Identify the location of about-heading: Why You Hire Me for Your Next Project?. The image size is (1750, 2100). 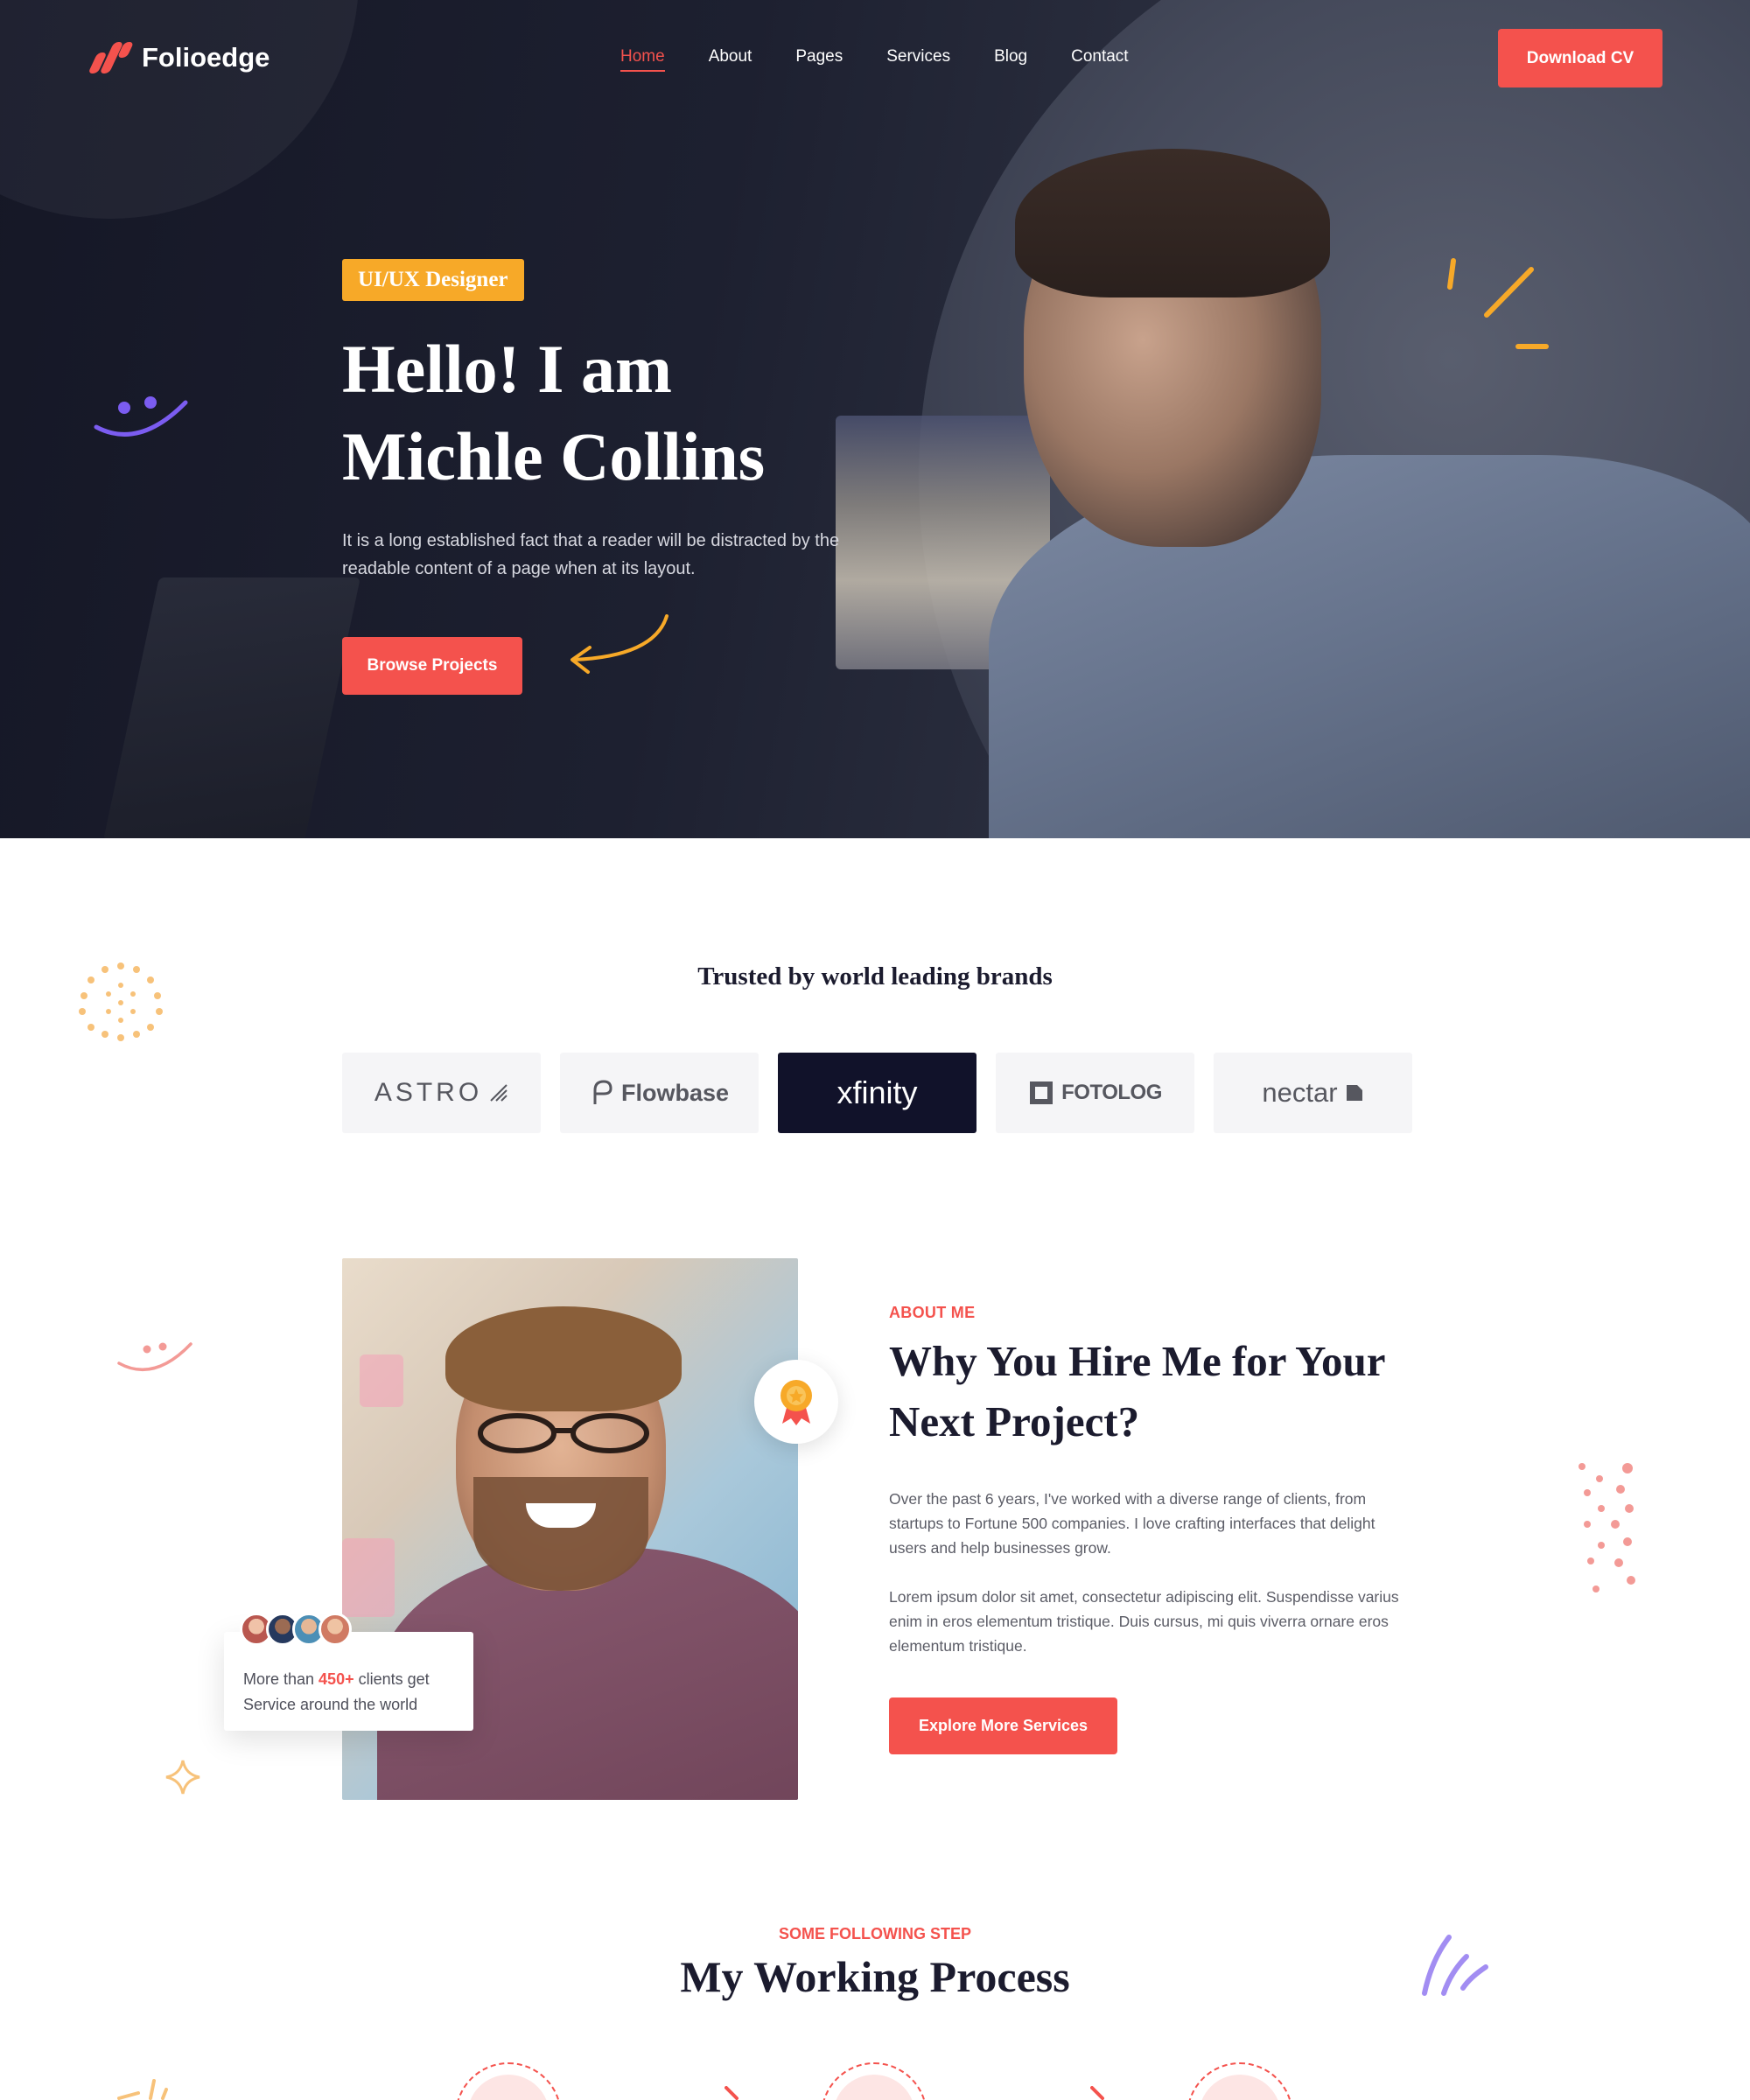
(1151, 1391).